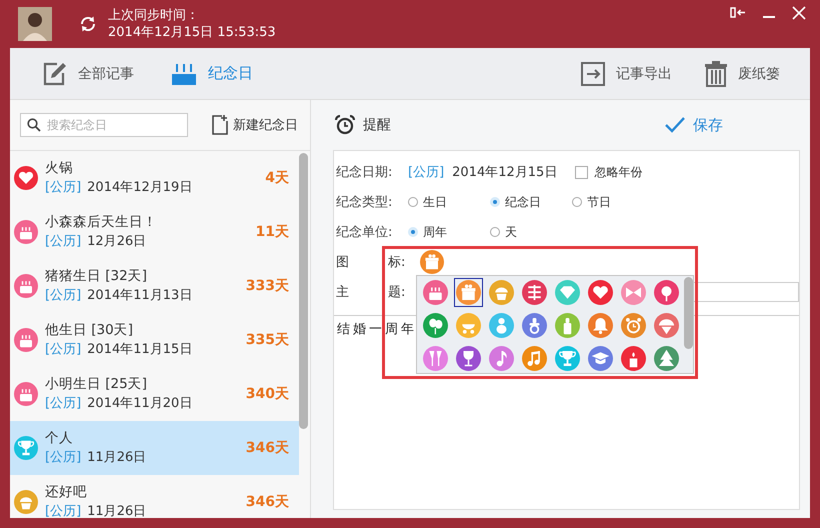  I want to click on field-label: 纪念单位:, so click(365, 232).